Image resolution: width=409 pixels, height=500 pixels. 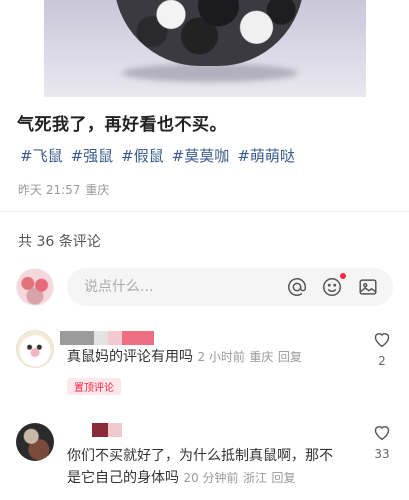 I want to click on pinned-badge: 置顶评论, so click(x=94, y=386).